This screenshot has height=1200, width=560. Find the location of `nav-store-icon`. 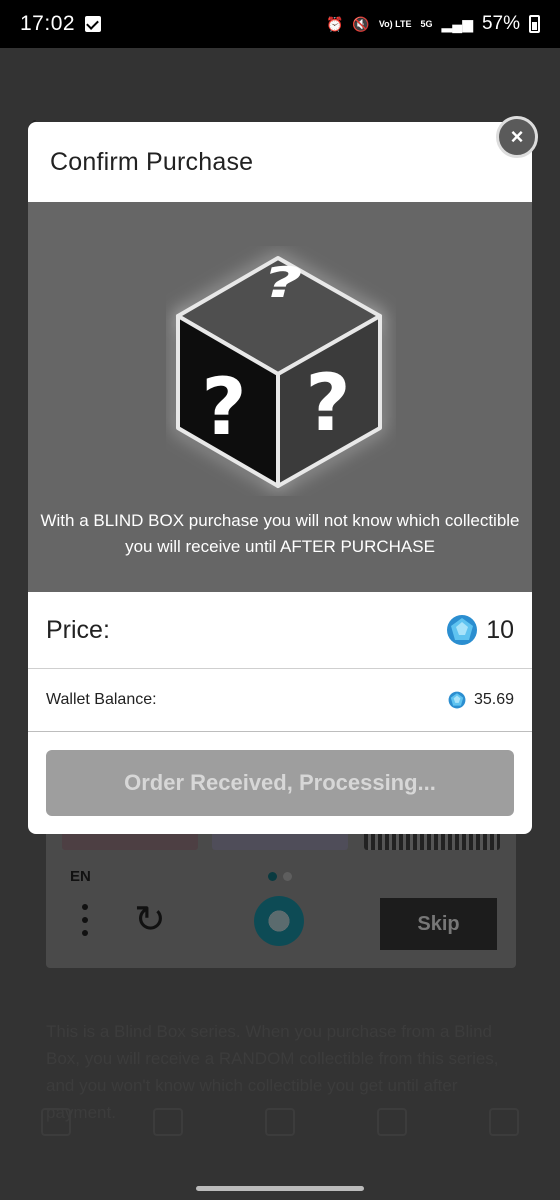

nav-store-icon is located at coordinates (168, 1122).